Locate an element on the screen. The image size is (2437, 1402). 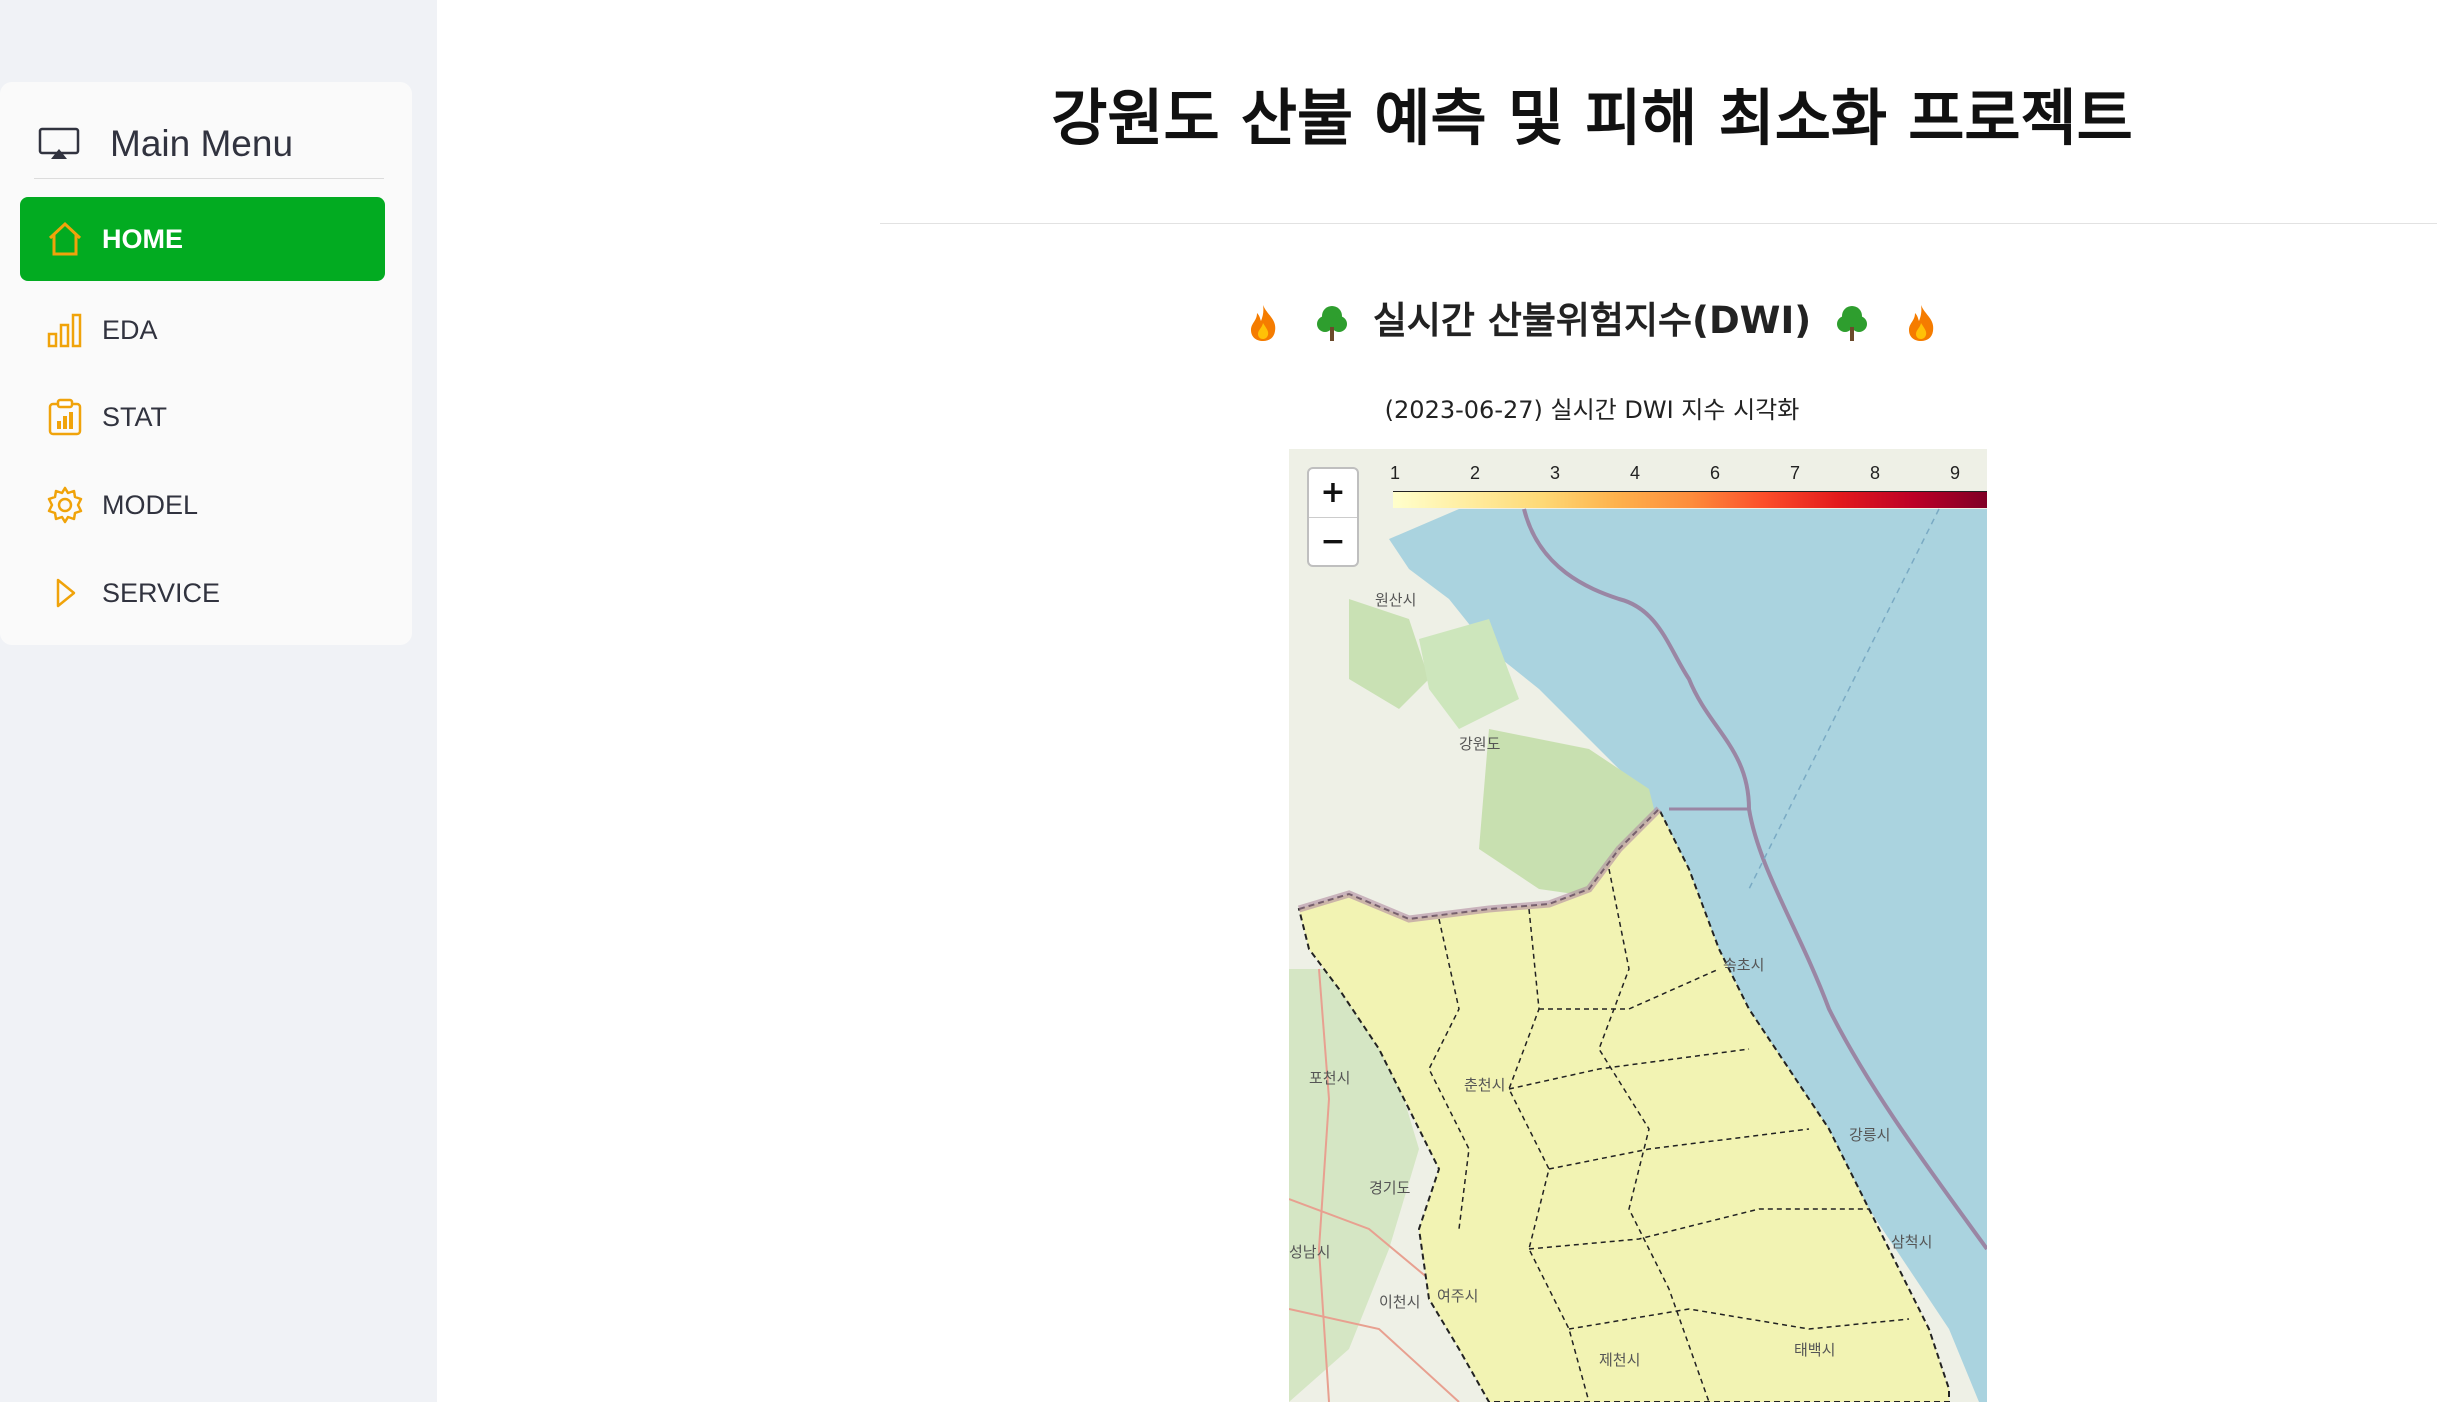
airplay-icon is located at coordinates (59, 143).